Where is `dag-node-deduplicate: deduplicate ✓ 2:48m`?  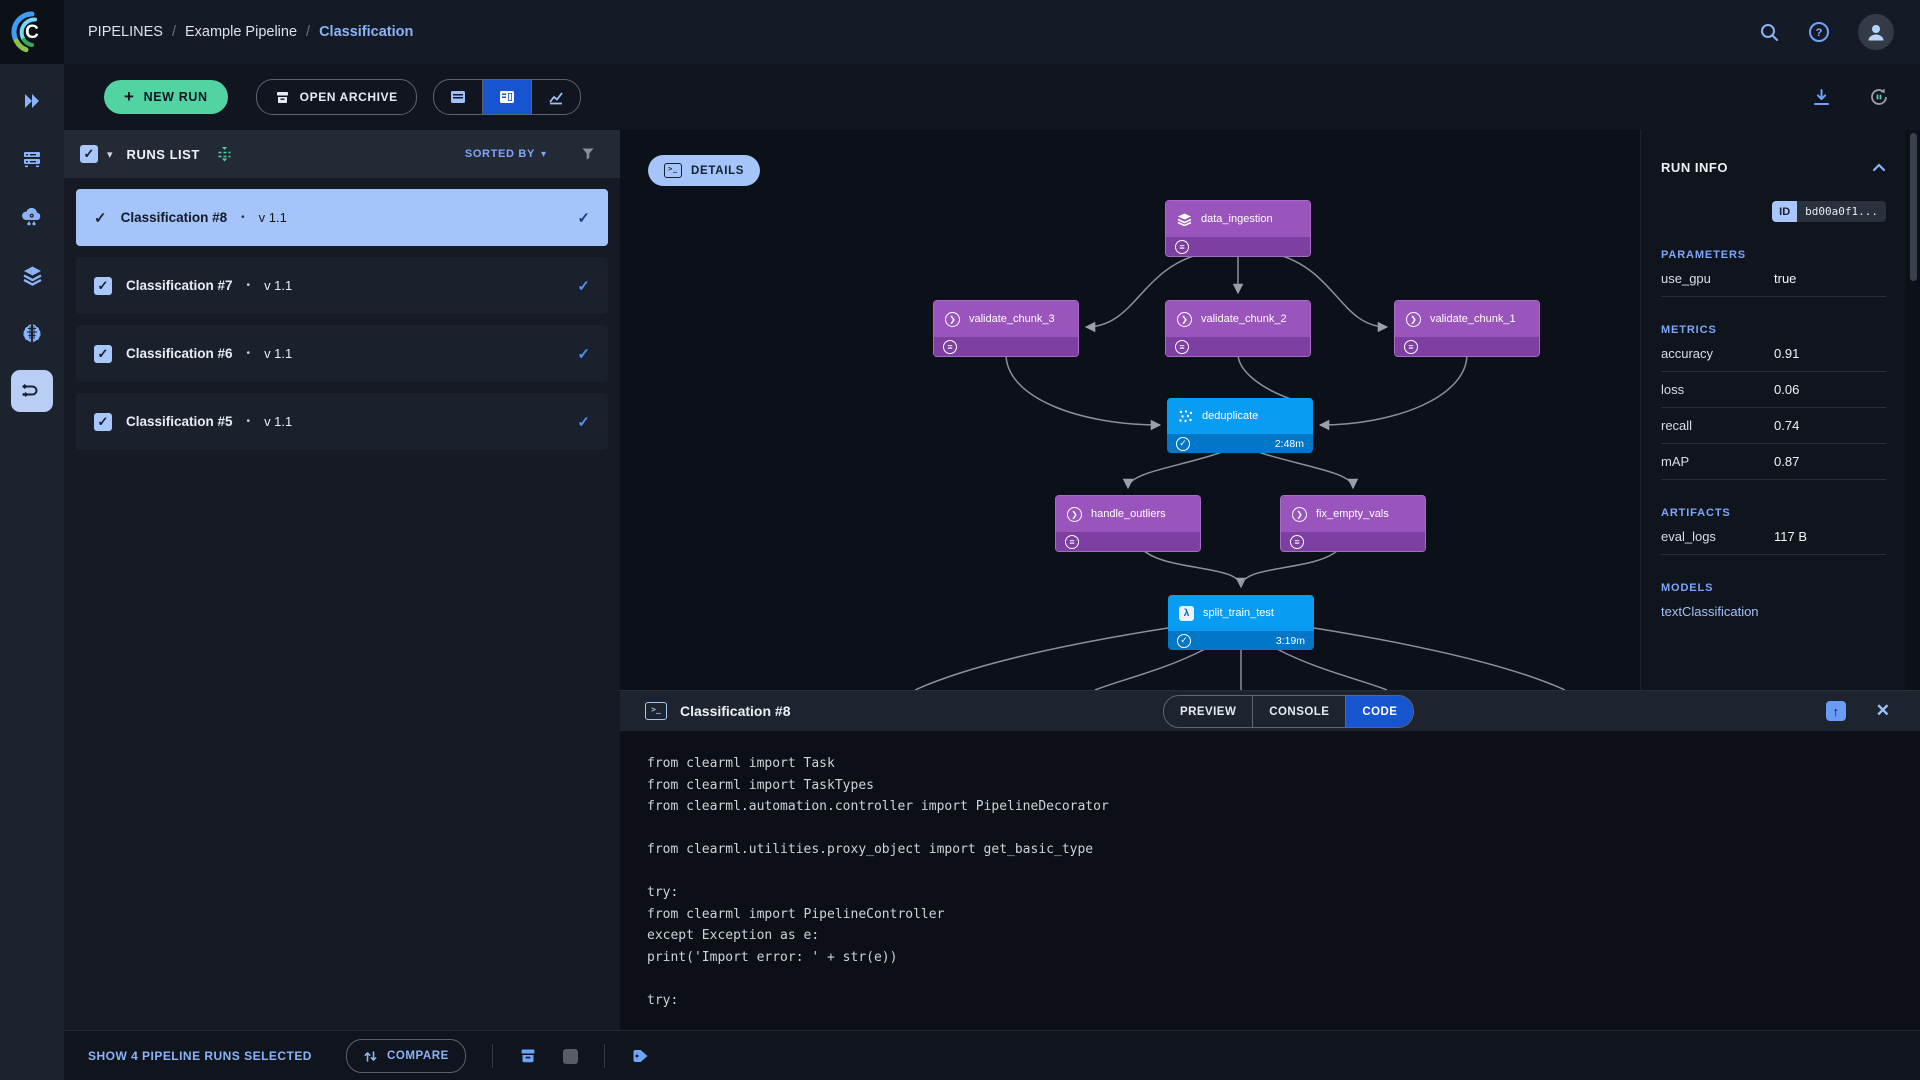
dag-node-deduplicate: deduplicate ✓ 2:48m is located at coordinates (1240, 425).